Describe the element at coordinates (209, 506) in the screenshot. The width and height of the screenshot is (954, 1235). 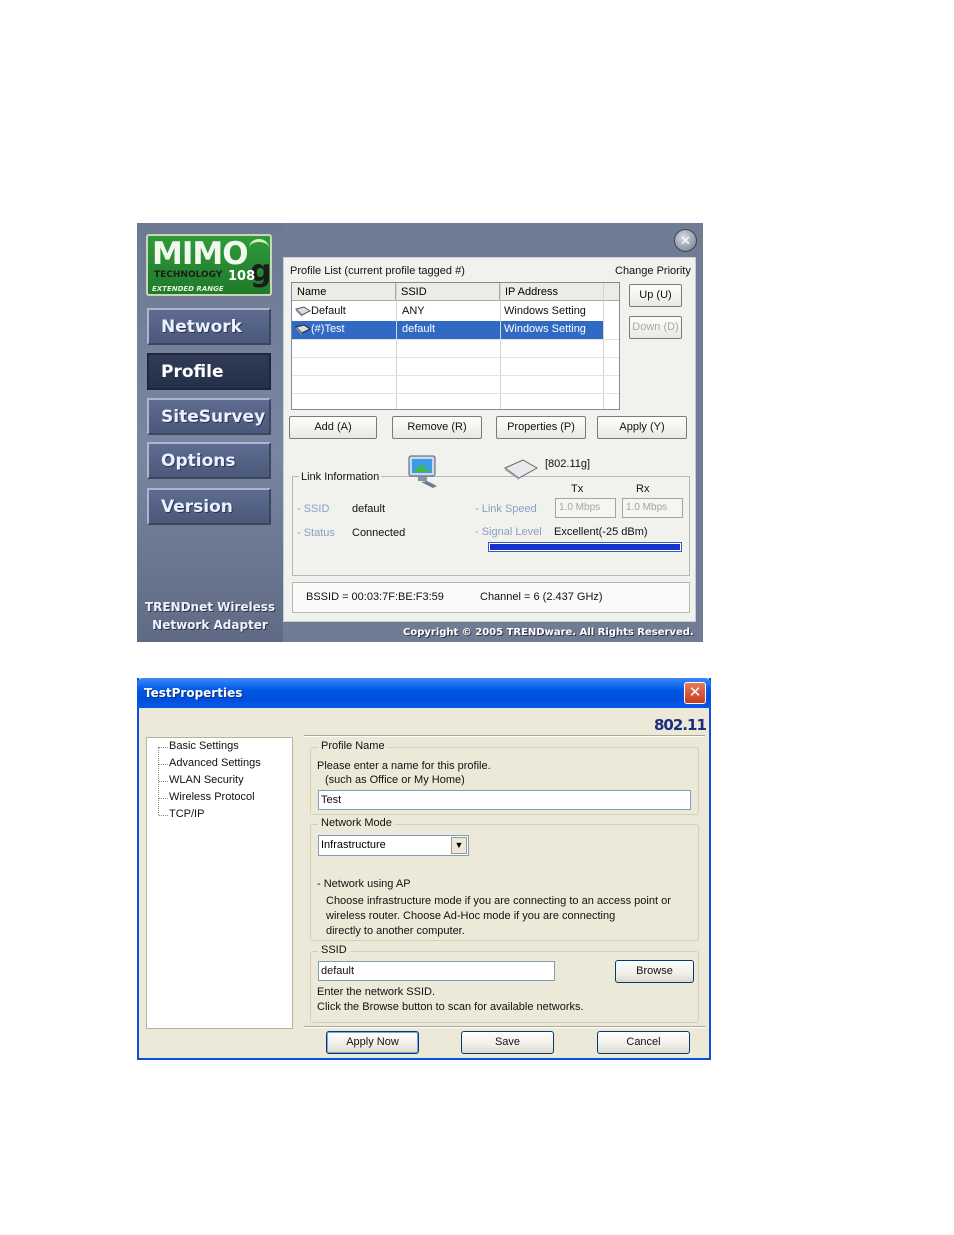
I see `nav-version: Version` at that location.